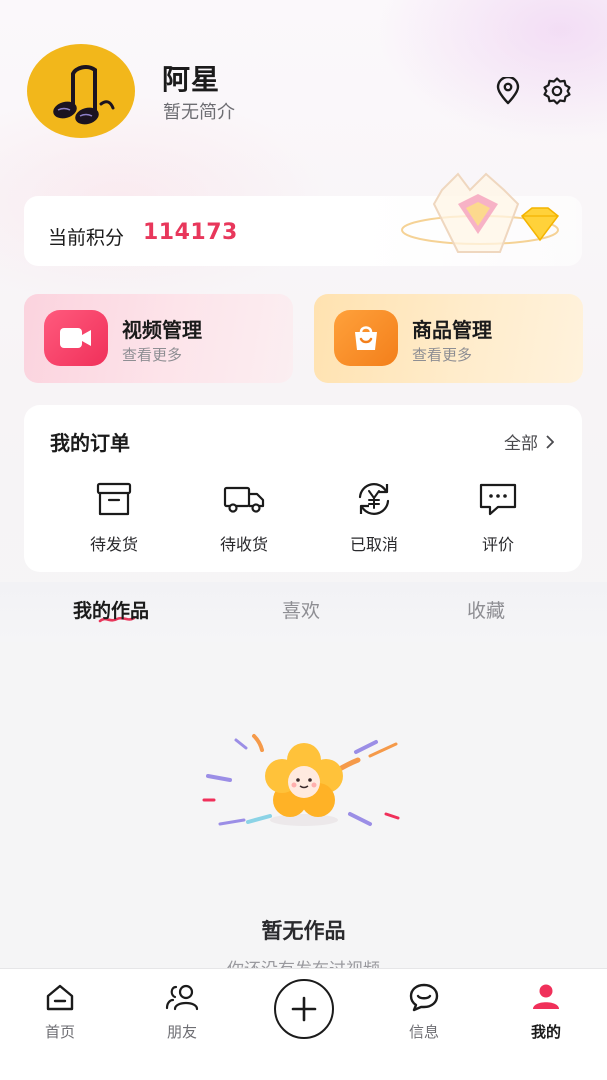 The height and width of the screenshot is (1080, 607). Describe the element at coordinates (486, 609) in the screenshot. I see `tab-favorites: 收藏` at that location.